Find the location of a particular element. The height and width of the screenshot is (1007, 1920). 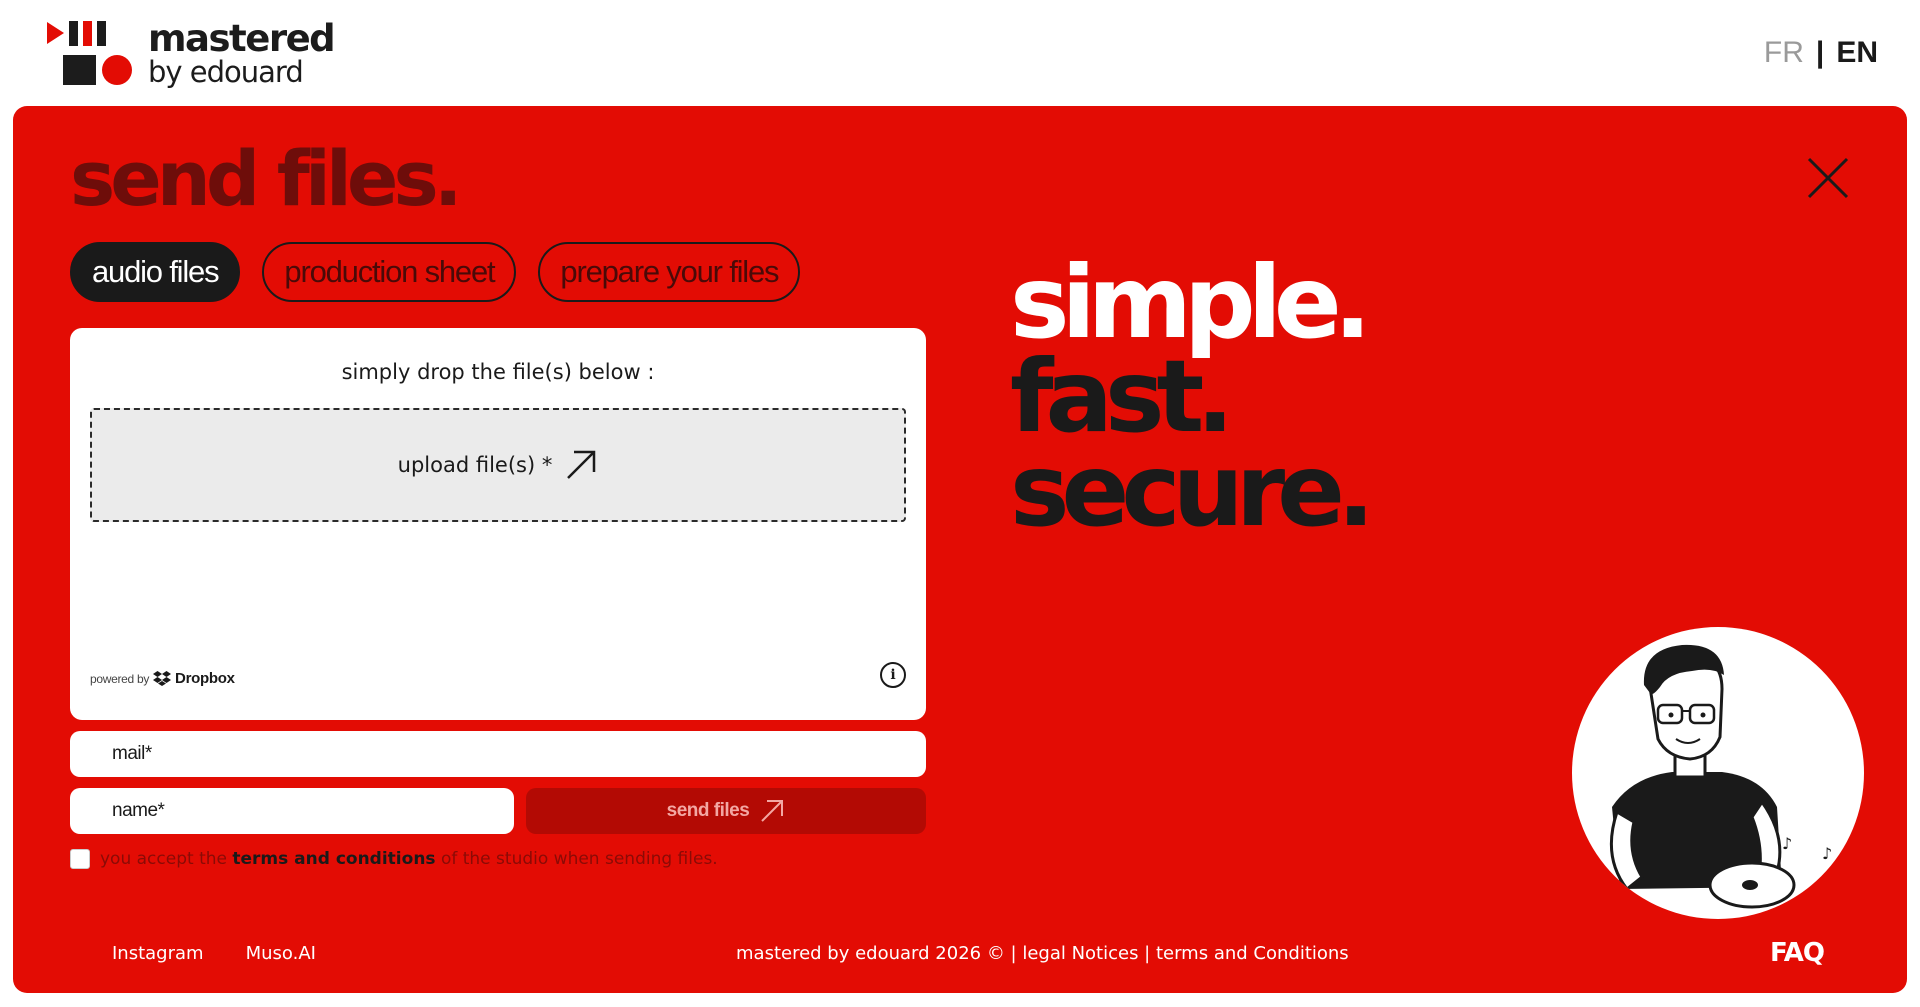

tab-prepare-your-files: prepare your files is located at coordinates (669, 272).